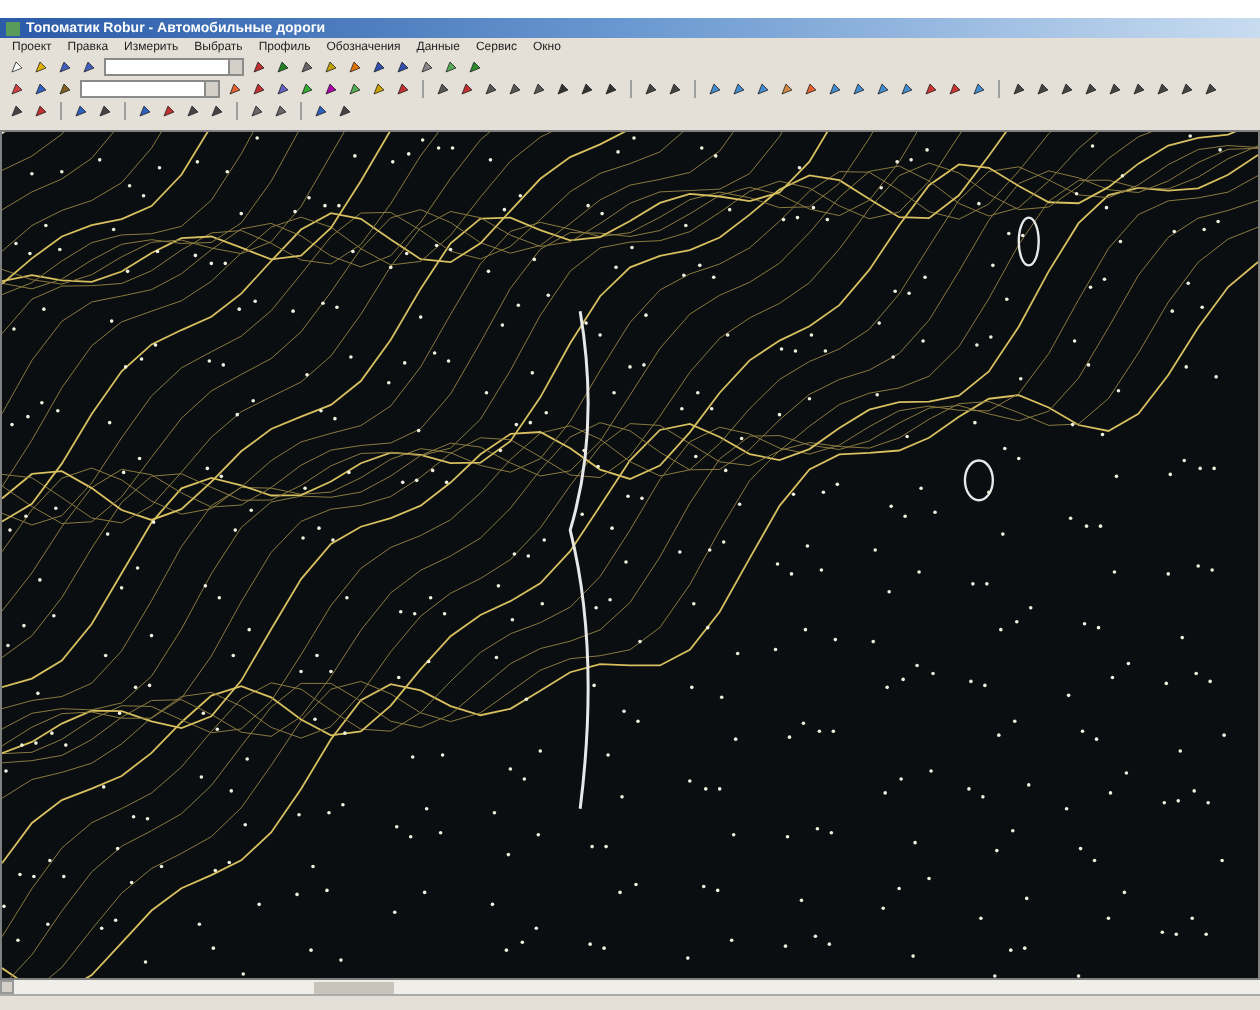 The height and width of the screenshot is (1010, 1260). What do you see at coordinates (630, 987) in the screenshot?
I see `horizontal-scrollbar` at bounding box center [630, 987].